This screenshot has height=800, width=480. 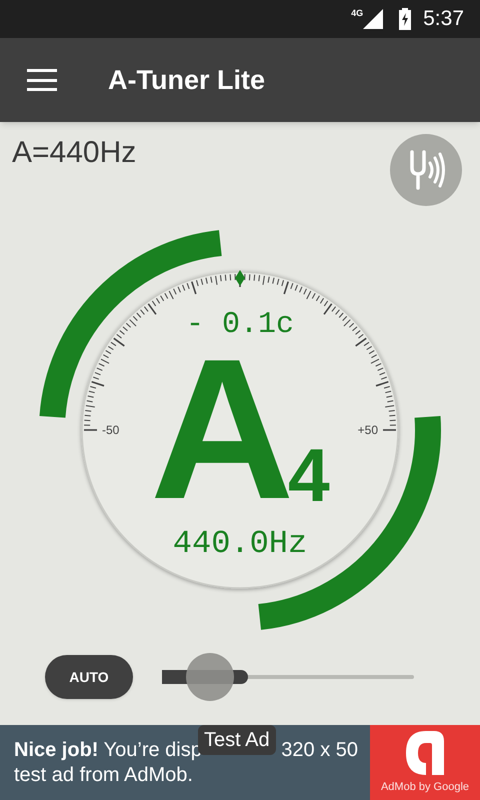 What do you see at coordinates (104, 775) in the screenshot?
I see `ad-text: test ad from AdMob.` at bounding box center [104, 775].